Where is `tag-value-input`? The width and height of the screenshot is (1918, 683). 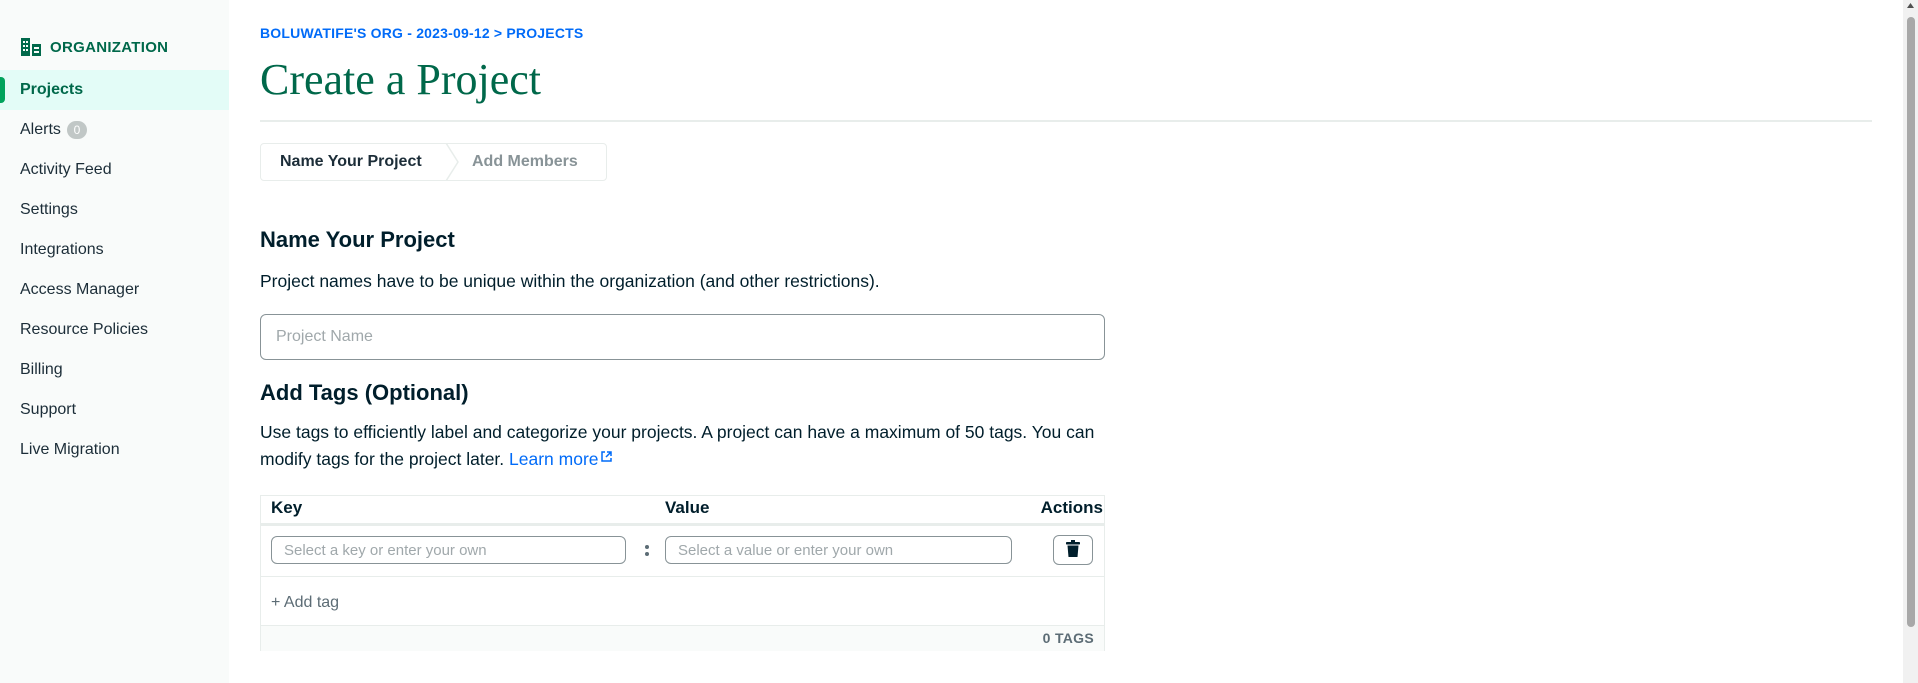 tag-value-input is located at coordinates (838, 550).